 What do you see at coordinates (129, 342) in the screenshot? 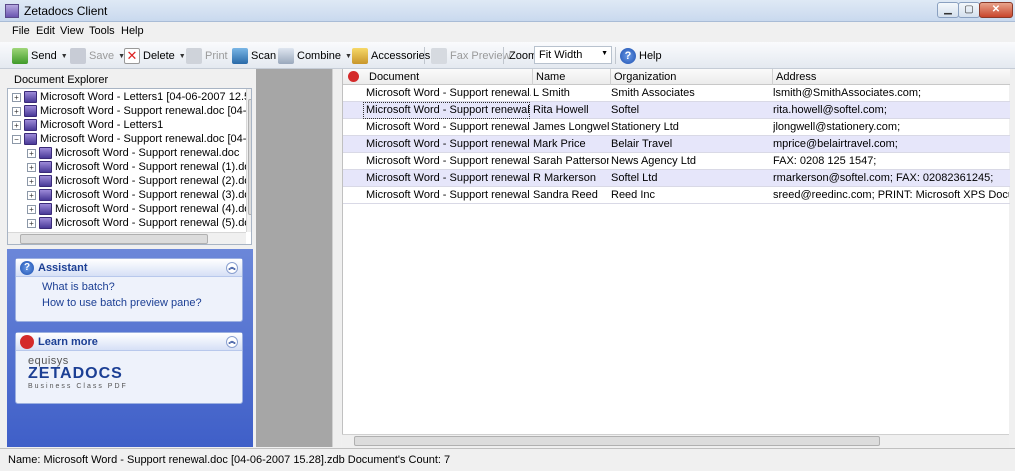
I see `learn-more-header: Learn more ︽` at bounding box center [129, 342].